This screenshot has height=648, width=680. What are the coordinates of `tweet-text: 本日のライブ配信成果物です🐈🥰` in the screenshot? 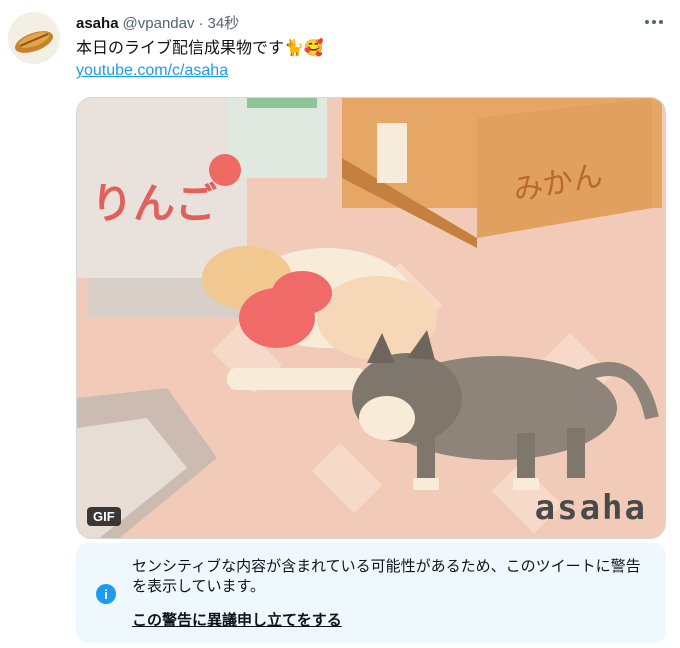 It's located at (200, 48).